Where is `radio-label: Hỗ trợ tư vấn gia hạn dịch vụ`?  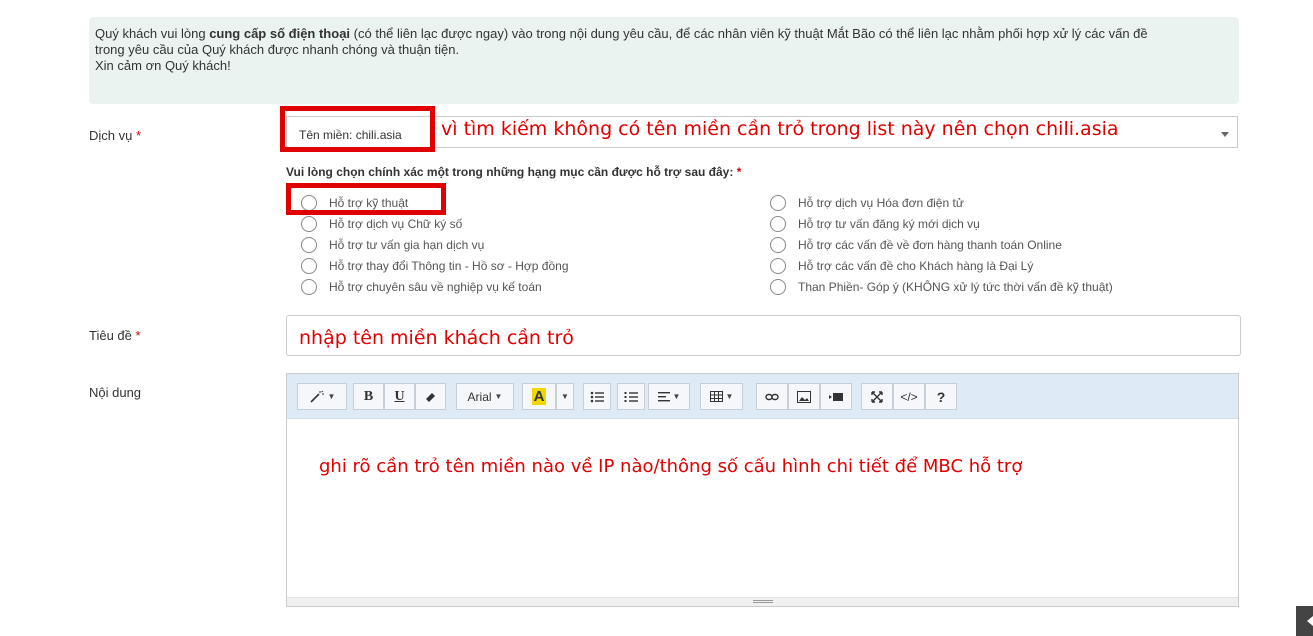
radio-label: Hỗ trợ tư vấn gia hạn dịch vụ is located at coordinates (407, 244).